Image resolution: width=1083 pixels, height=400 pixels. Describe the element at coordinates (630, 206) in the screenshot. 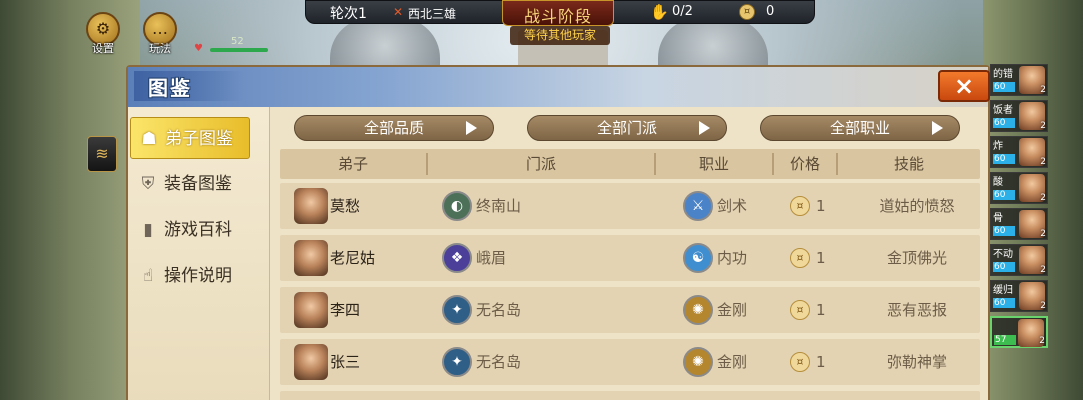

I see `table-row: 莫愁 ◐ 终南山 ⚔ 剑术 ¤ 1 道姑的愤怒` at that location.